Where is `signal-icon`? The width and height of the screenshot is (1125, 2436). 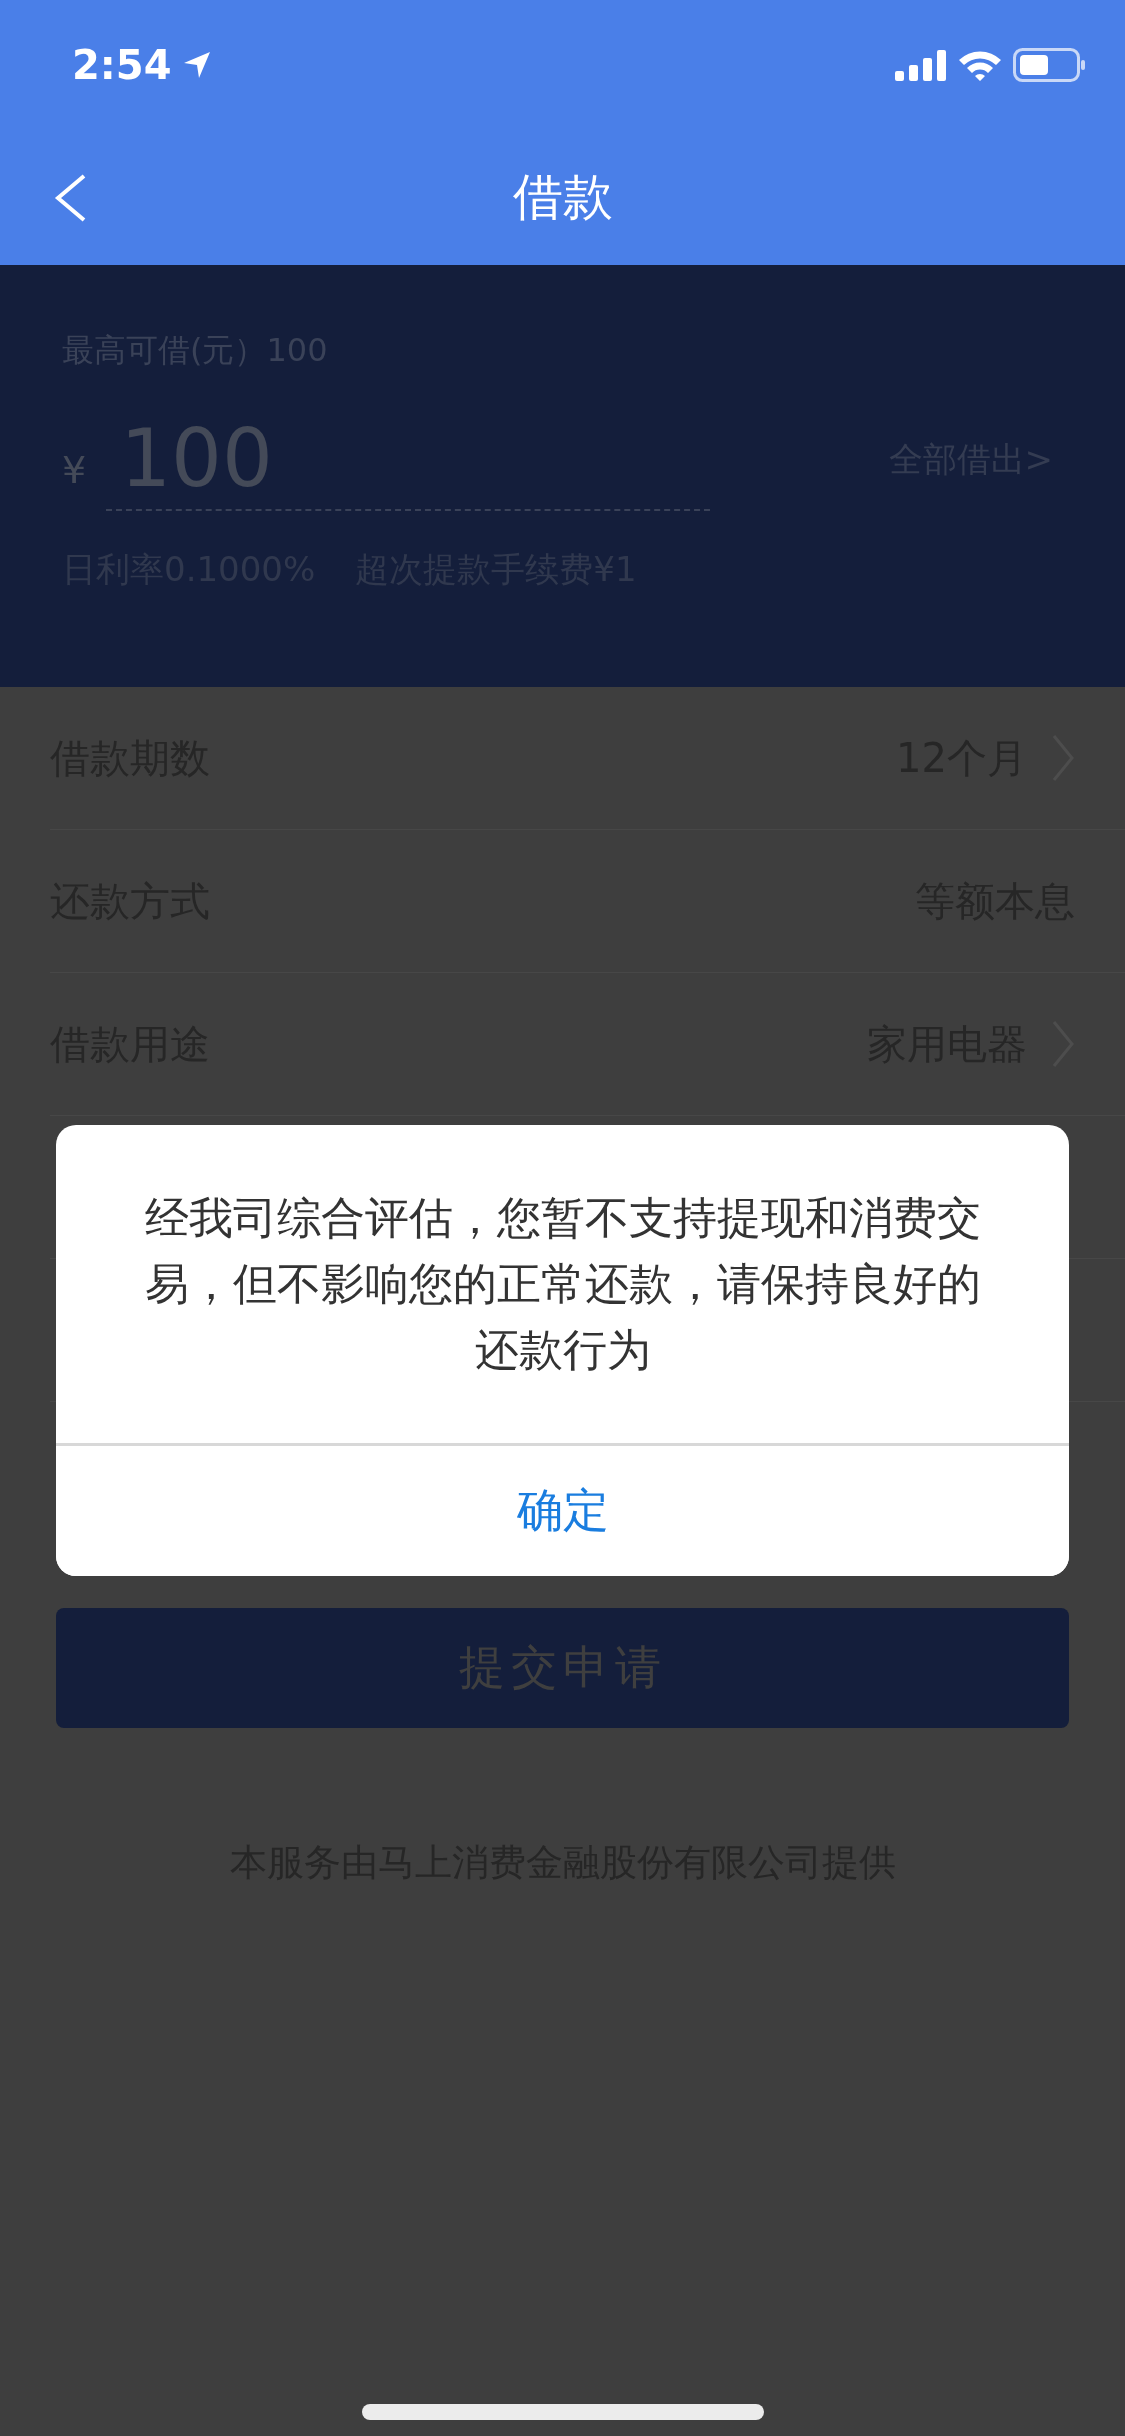
signal-icon is located at coordinates (921, 65).